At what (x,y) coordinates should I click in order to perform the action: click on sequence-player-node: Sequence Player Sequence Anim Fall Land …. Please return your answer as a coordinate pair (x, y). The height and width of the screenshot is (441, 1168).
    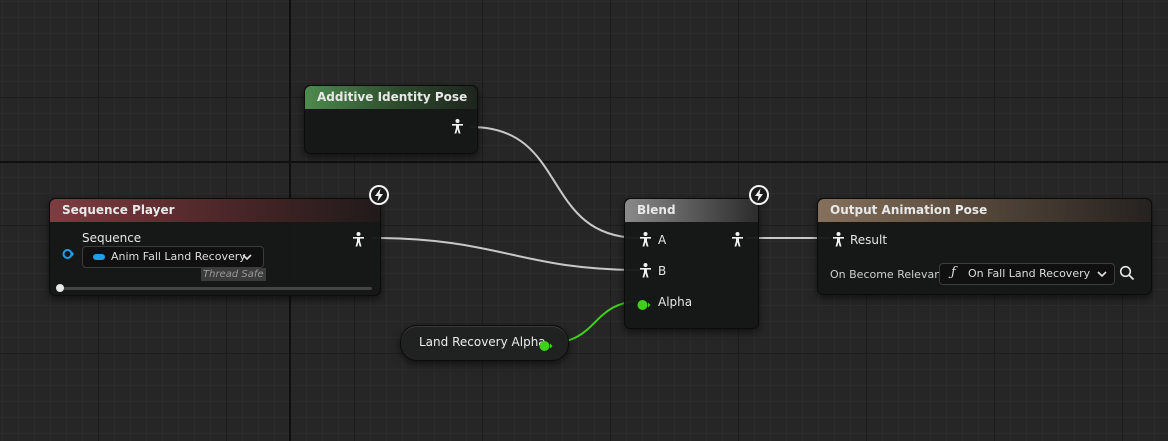
    Looking at the image, I should click on (215, 247).